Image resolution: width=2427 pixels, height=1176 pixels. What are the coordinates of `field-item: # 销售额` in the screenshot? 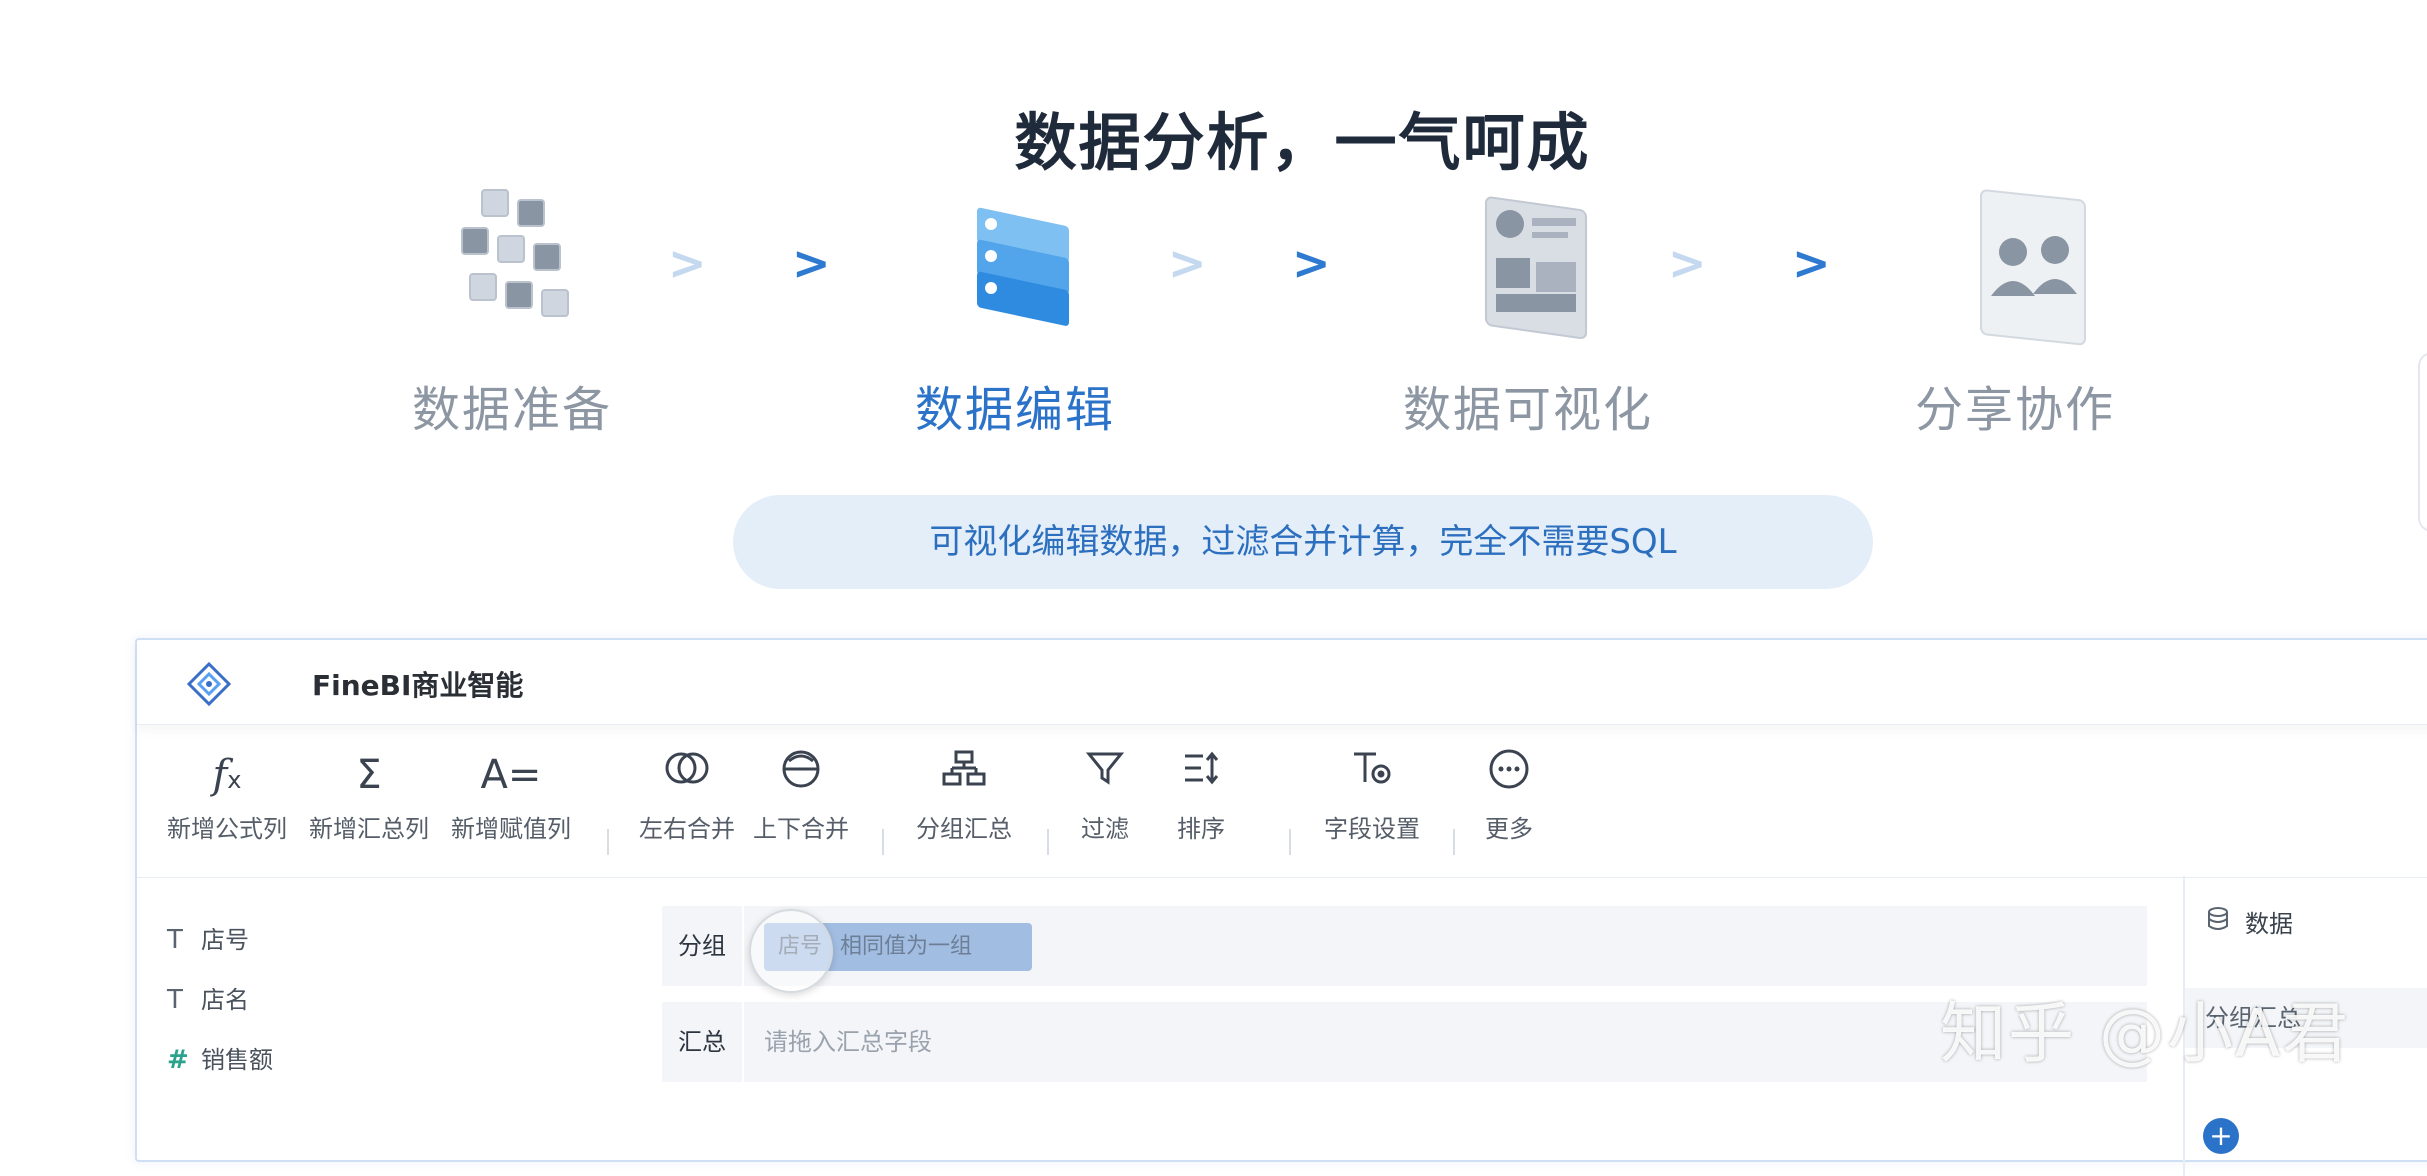 It's located at (220, 1060).